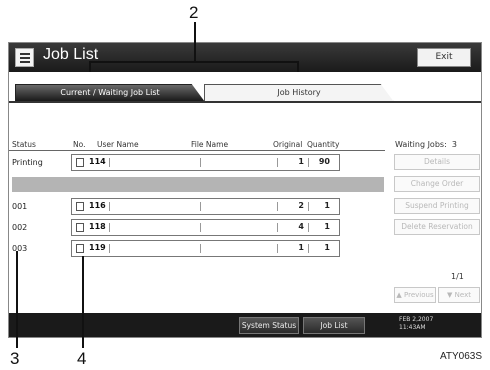  What do you see at coordinates (210, 144) in the screenshot?
I see `header-file-name: File Name` at bounding box center [210, 144].